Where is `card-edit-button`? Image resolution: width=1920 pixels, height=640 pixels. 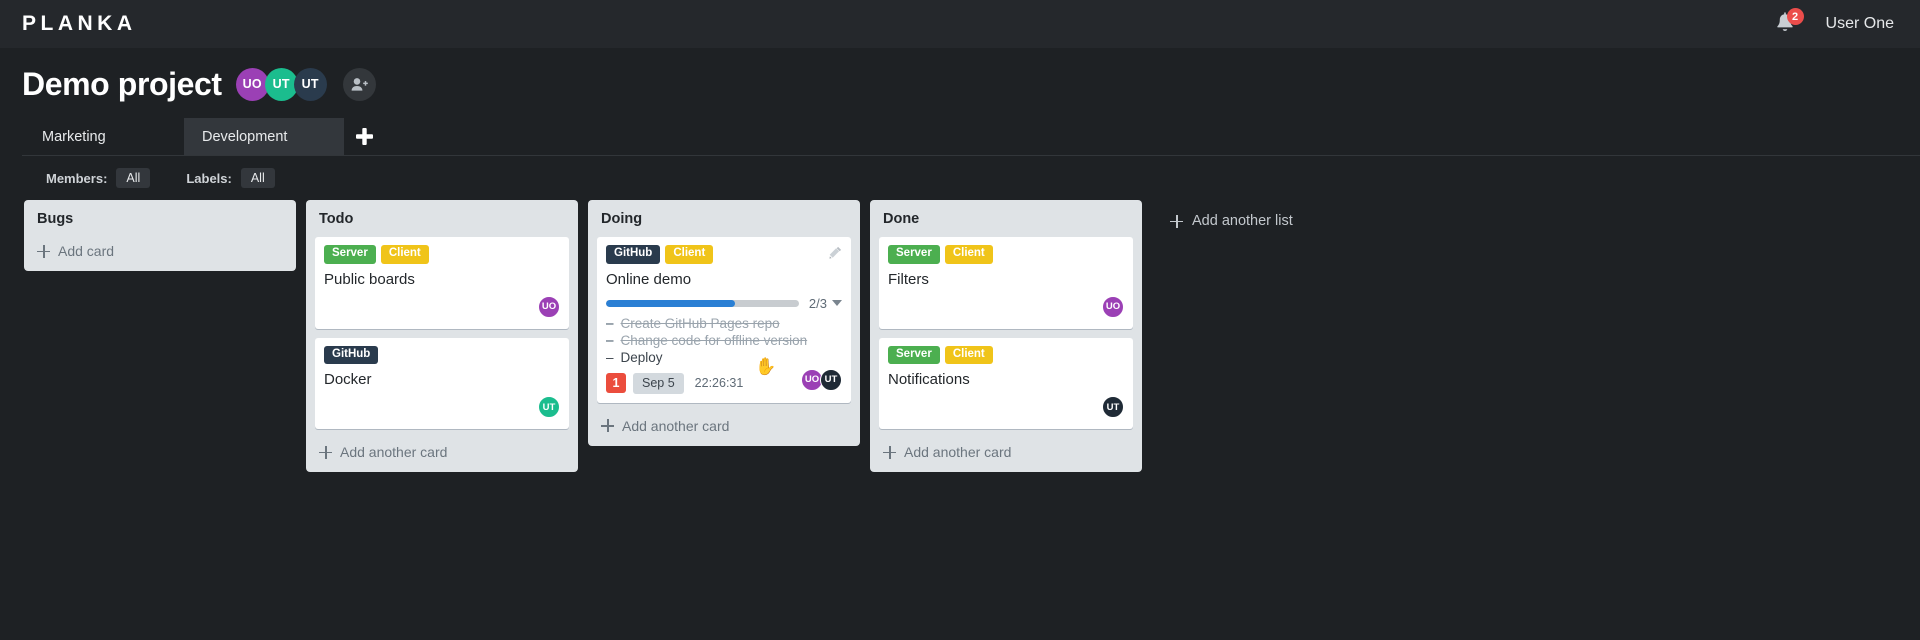
card-edit-button is located at coordinates (835, 255).